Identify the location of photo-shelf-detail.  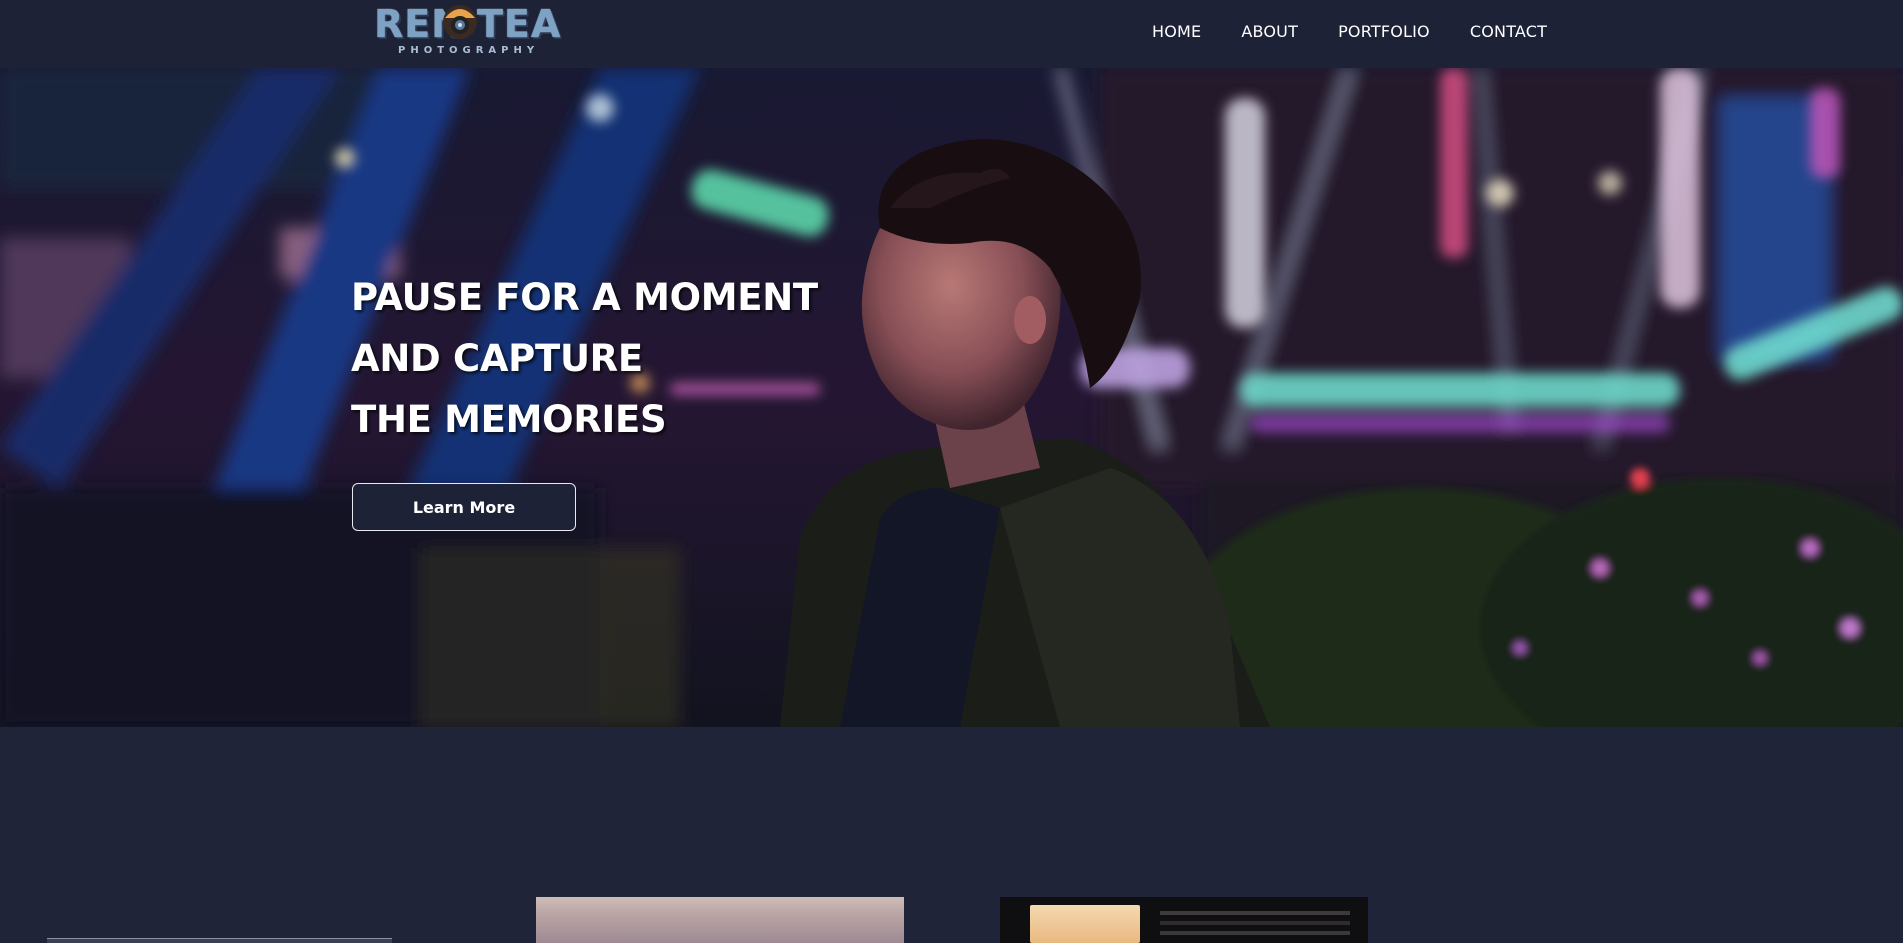
(1255, 913).